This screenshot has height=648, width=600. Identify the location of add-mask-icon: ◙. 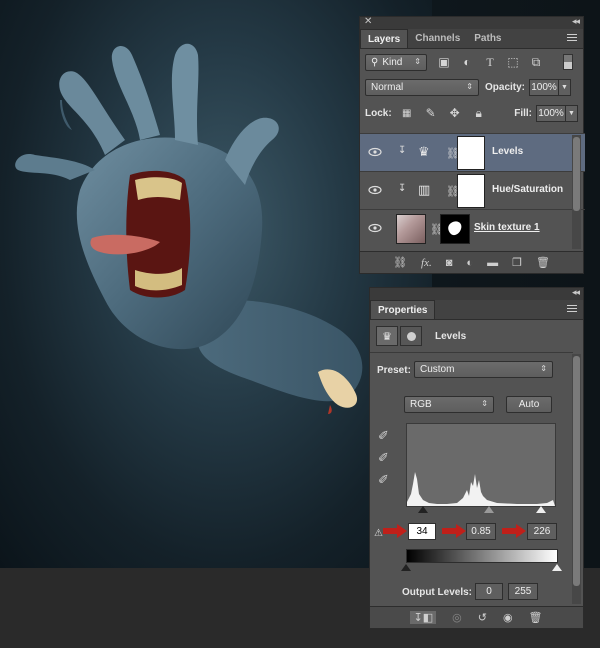
(449, 263).